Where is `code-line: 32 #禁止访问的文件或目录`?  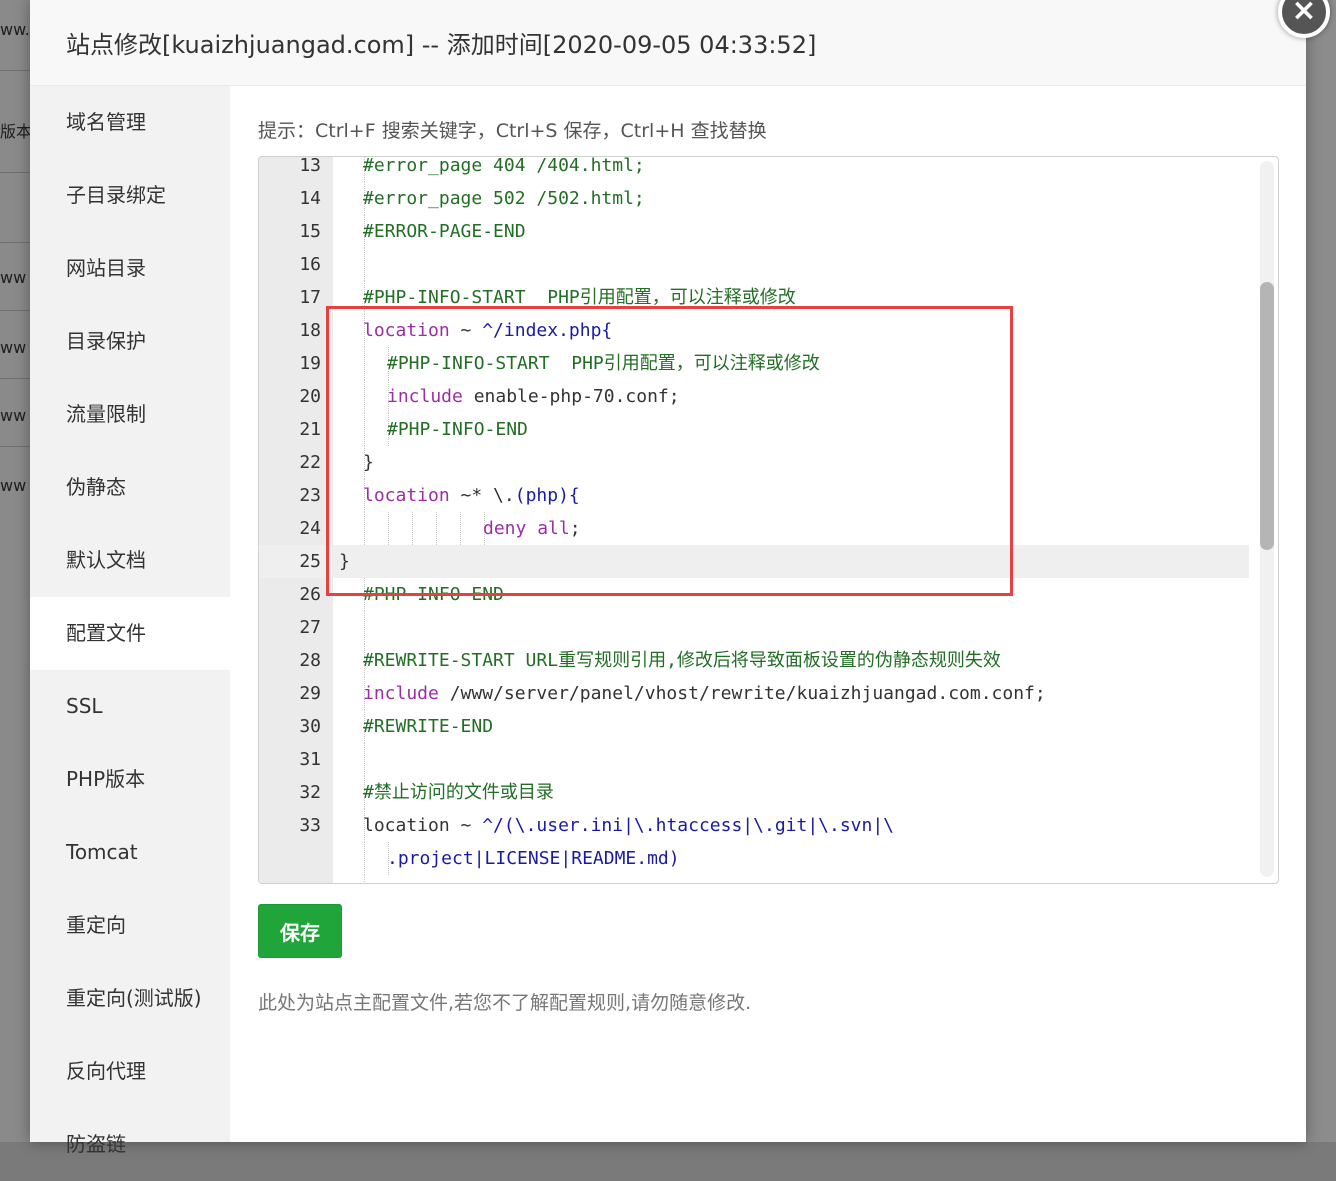
code-line: 32 #禁止访问的文件或目录 is located at coordinates (754, 792).